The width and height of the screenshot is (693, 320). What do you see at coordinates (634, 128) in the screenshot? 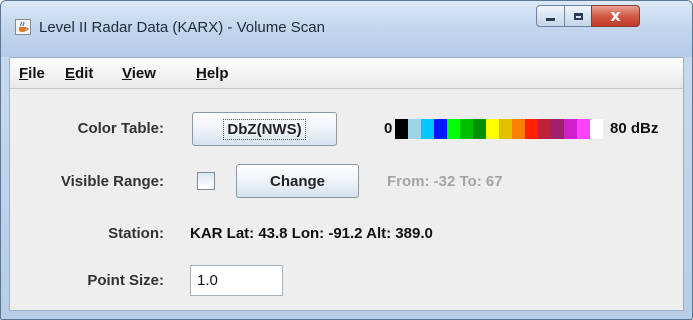
I see `colorbar-max-label: 80 dBz` at bounding box center [634, 128].